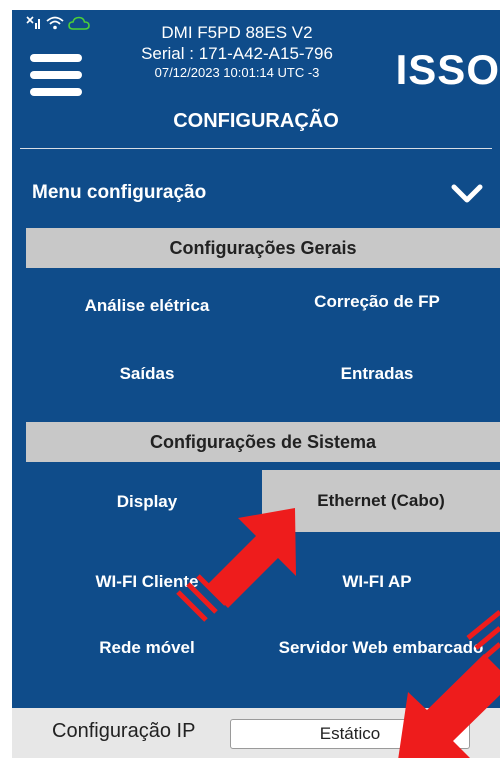  Describe the element at coordinates (256, 121) in the screenshot. I see `page-title: CONFIGURAÇÃO` at that location.